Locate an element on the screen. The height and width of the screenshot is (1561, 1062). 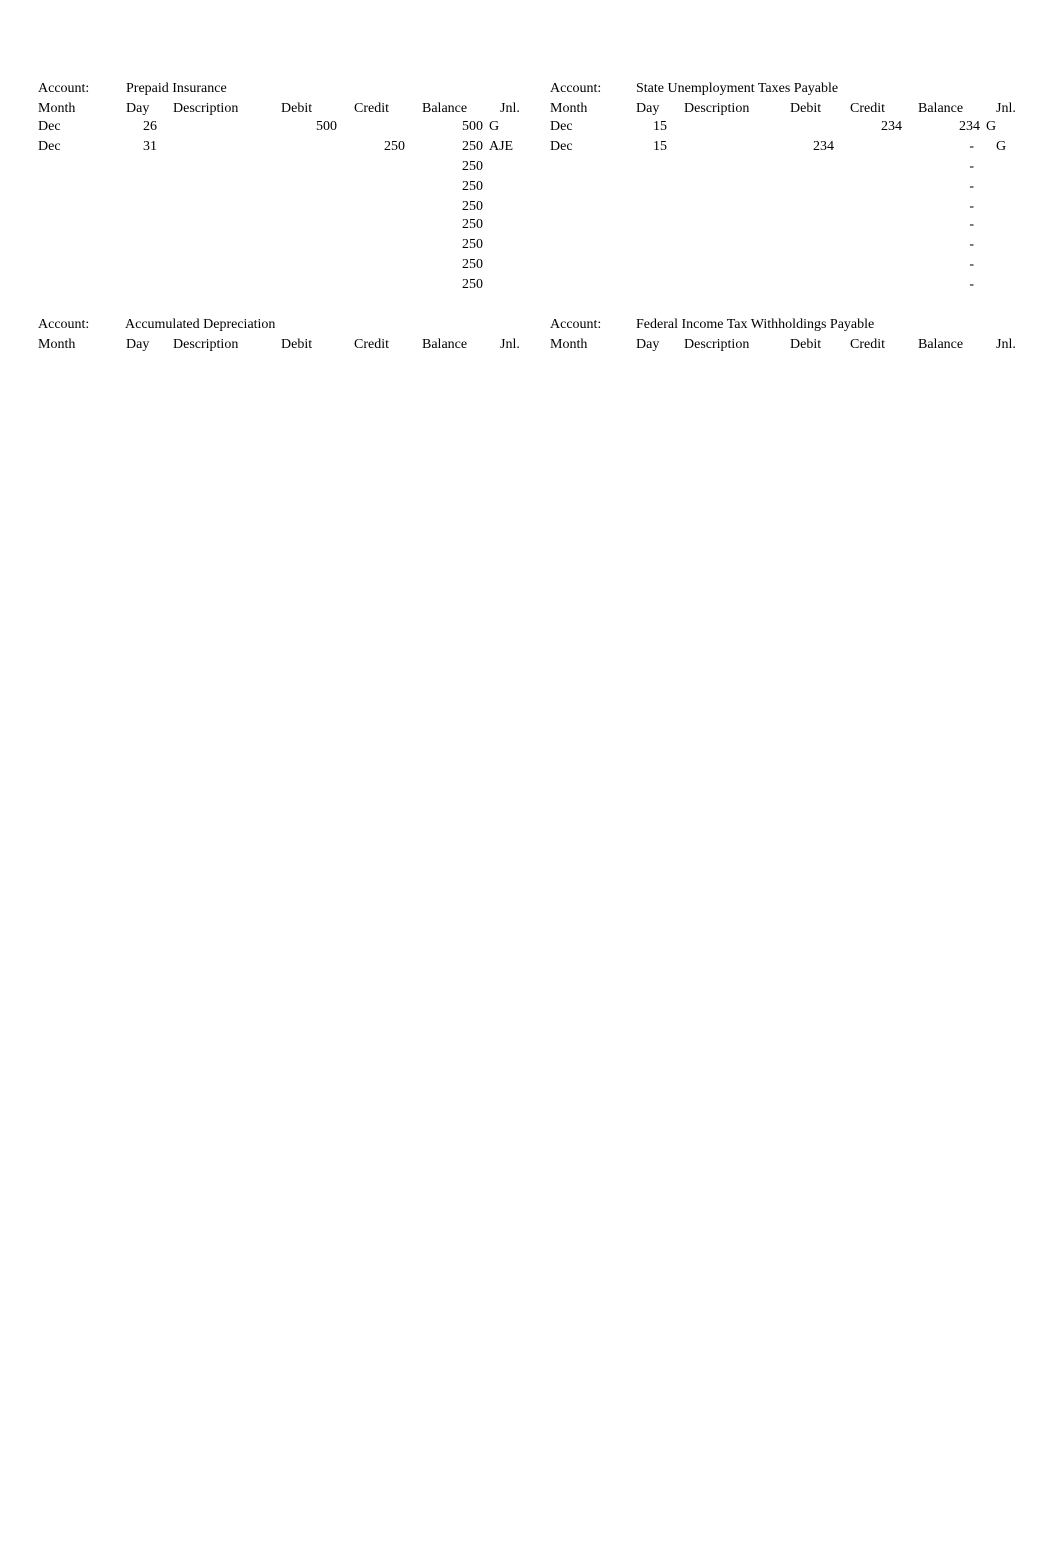
cell-journal: AJE is located at coordinates (501, 146).